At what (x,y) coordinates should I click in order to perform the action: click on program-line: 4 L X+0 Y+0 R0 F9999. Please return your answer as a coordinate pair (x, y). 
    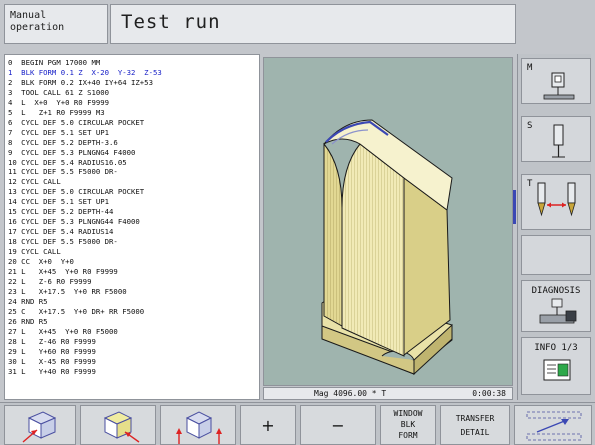
    Looking at the image, I should click on (133, 103).